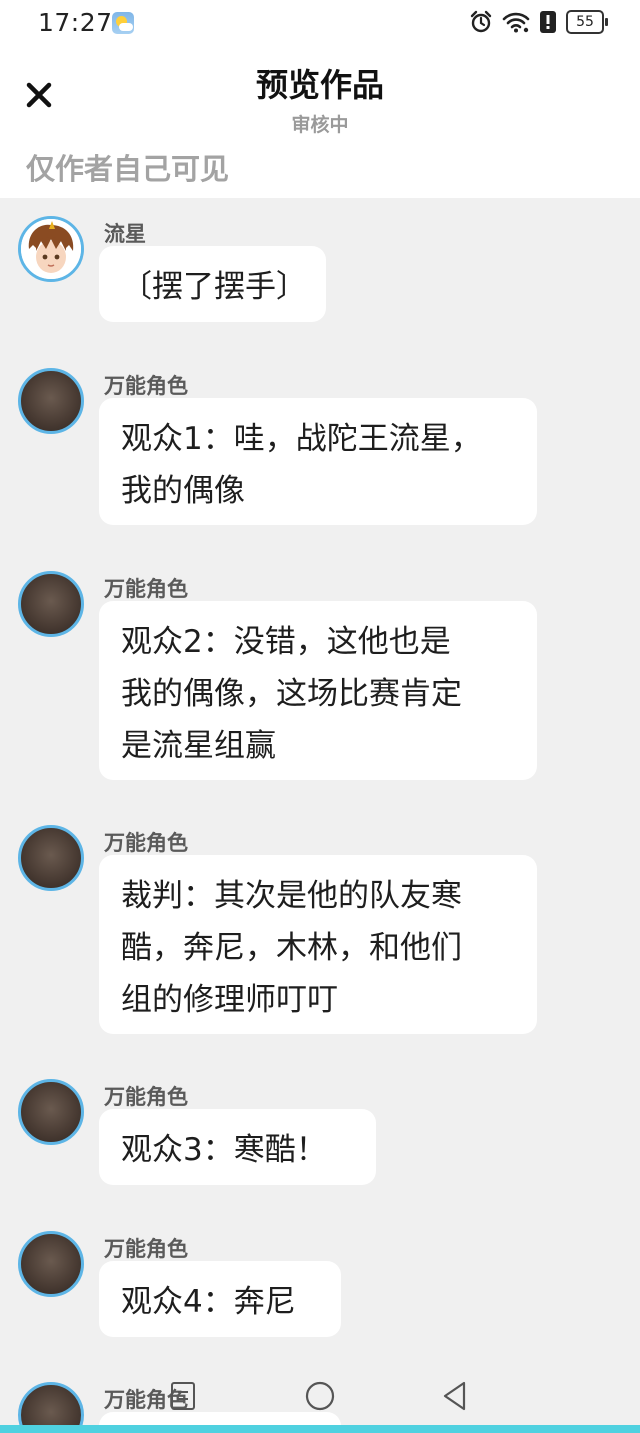 The width and height of the screenshot is (640, 1433). I want to click on message-bubble: 裁判：其次是他的队友寒 酷，奔尼，木林，和他们 组的修理师叮叮, so click(318, 944).